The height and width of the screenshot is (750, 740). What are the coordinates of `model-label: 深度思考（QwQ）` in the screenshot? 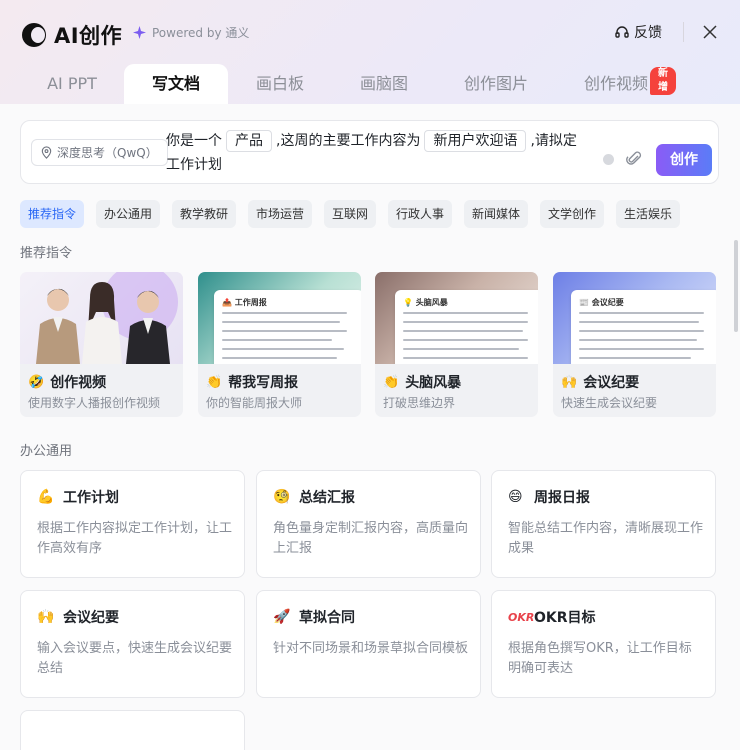 It's located at (107, 153).